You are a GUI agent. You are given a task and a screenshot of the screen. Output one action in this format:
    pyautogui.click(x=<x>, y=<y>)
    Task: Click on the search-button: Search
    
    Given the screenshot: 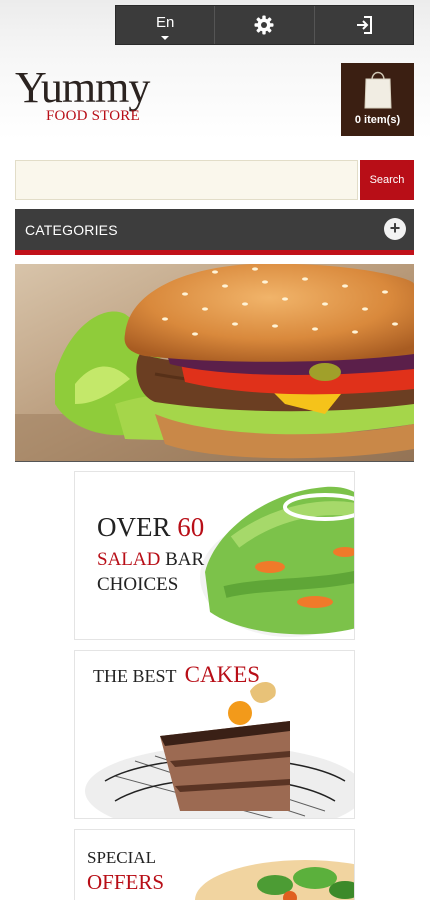 What is the action you would take?
    pyautogui.click(x=387, y=180)
    